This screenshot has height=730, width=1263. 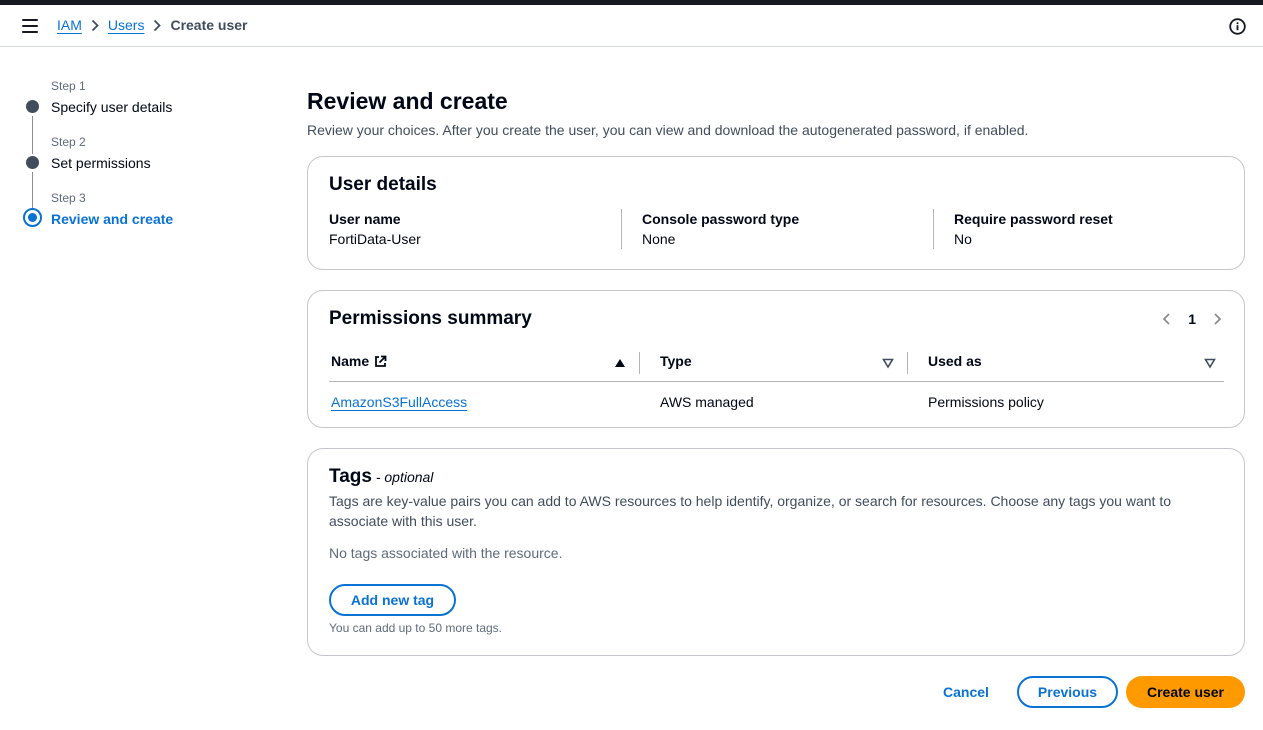 What do you see at coordinates (416, 628) in the screenshot?
I see `tags-limit-hint: You can add up to 50 more tags.` at bounding box center [416, 628].